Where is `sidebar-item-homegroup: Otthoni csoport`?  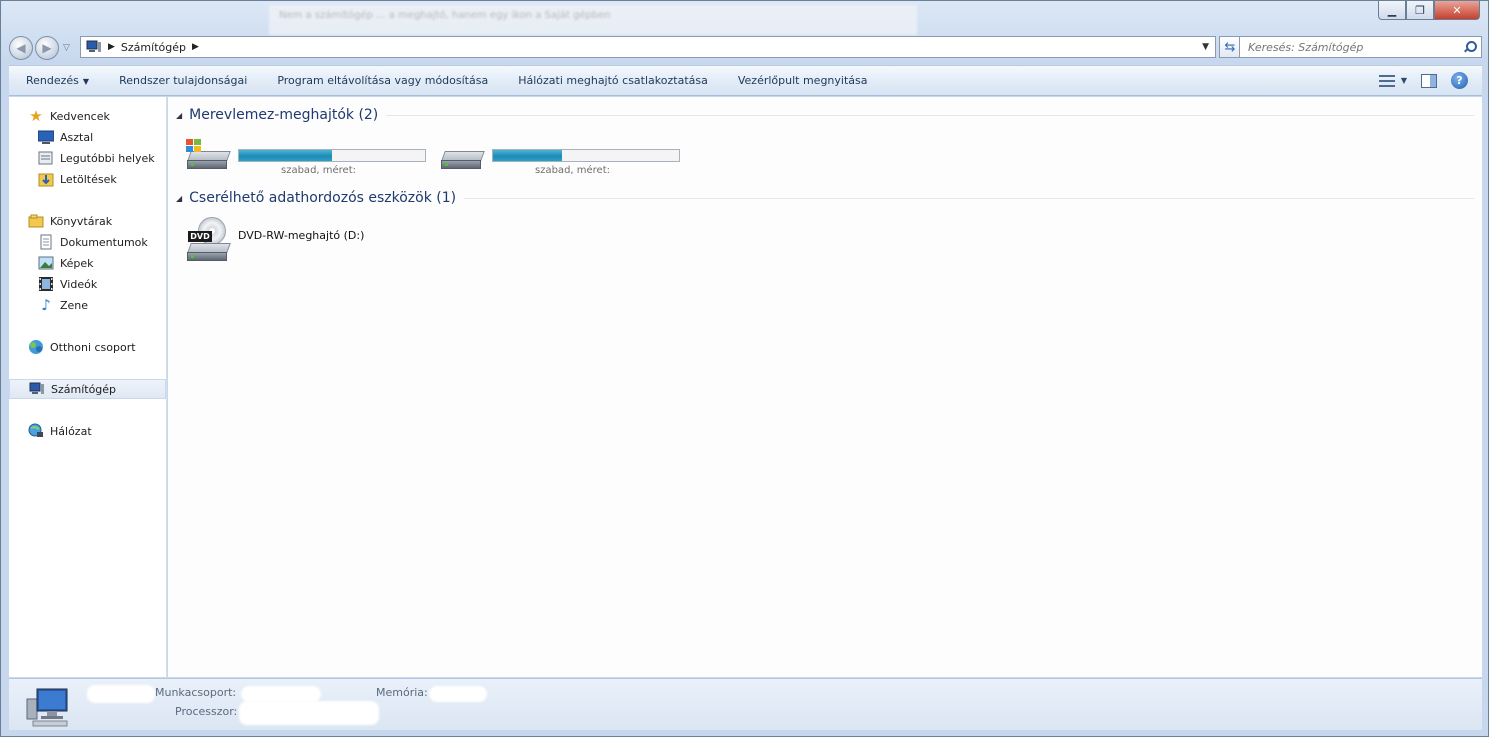
sidebar-item-homegroup: Otthoni csoport is located at coordinates (88, 347).